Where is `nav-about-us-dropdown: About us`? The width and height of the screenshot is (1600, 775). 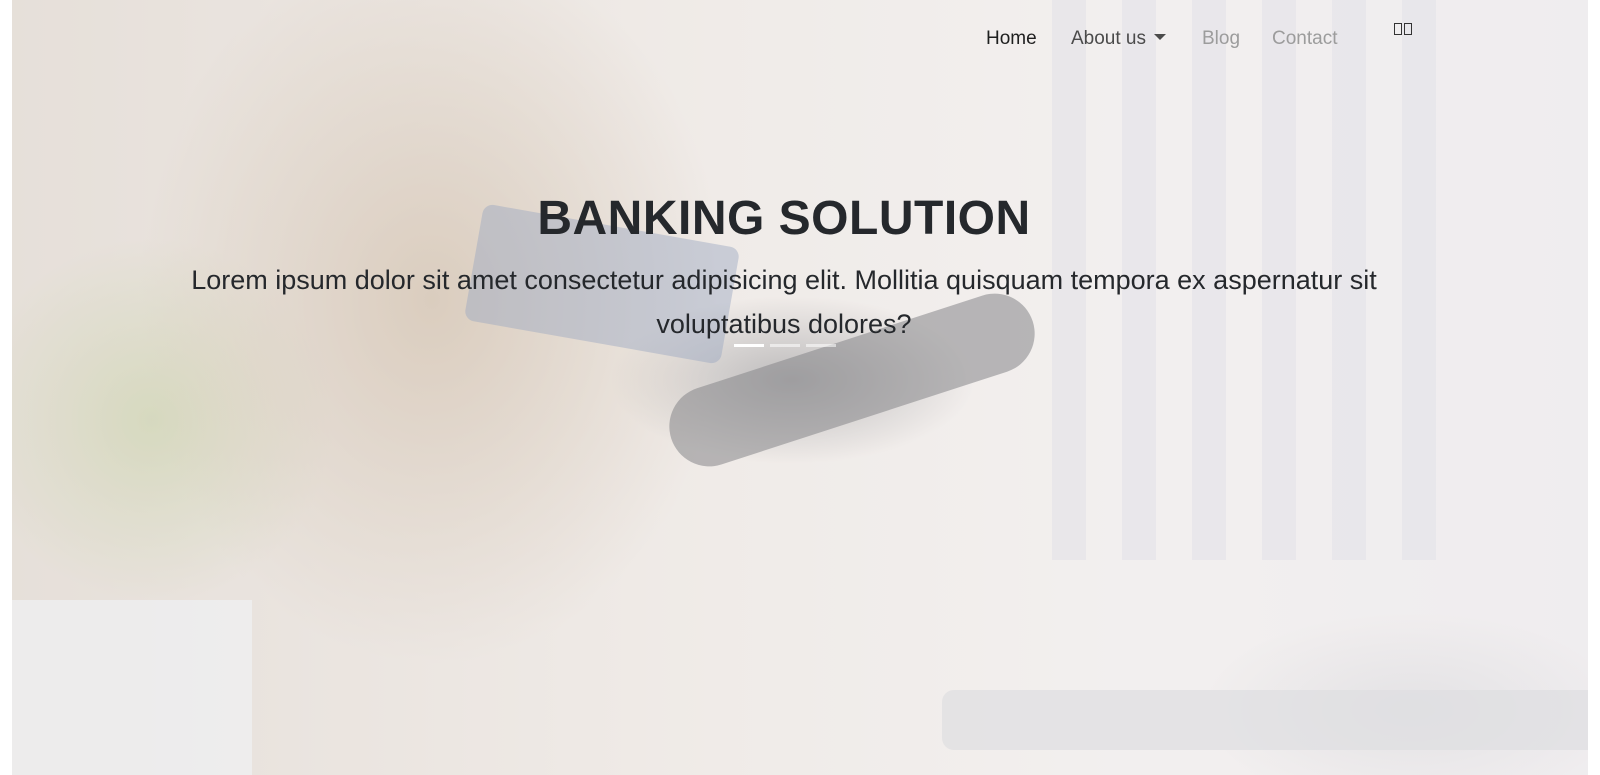 nav-about-us-dropdown: About us is located at coordinates (1118, 39).